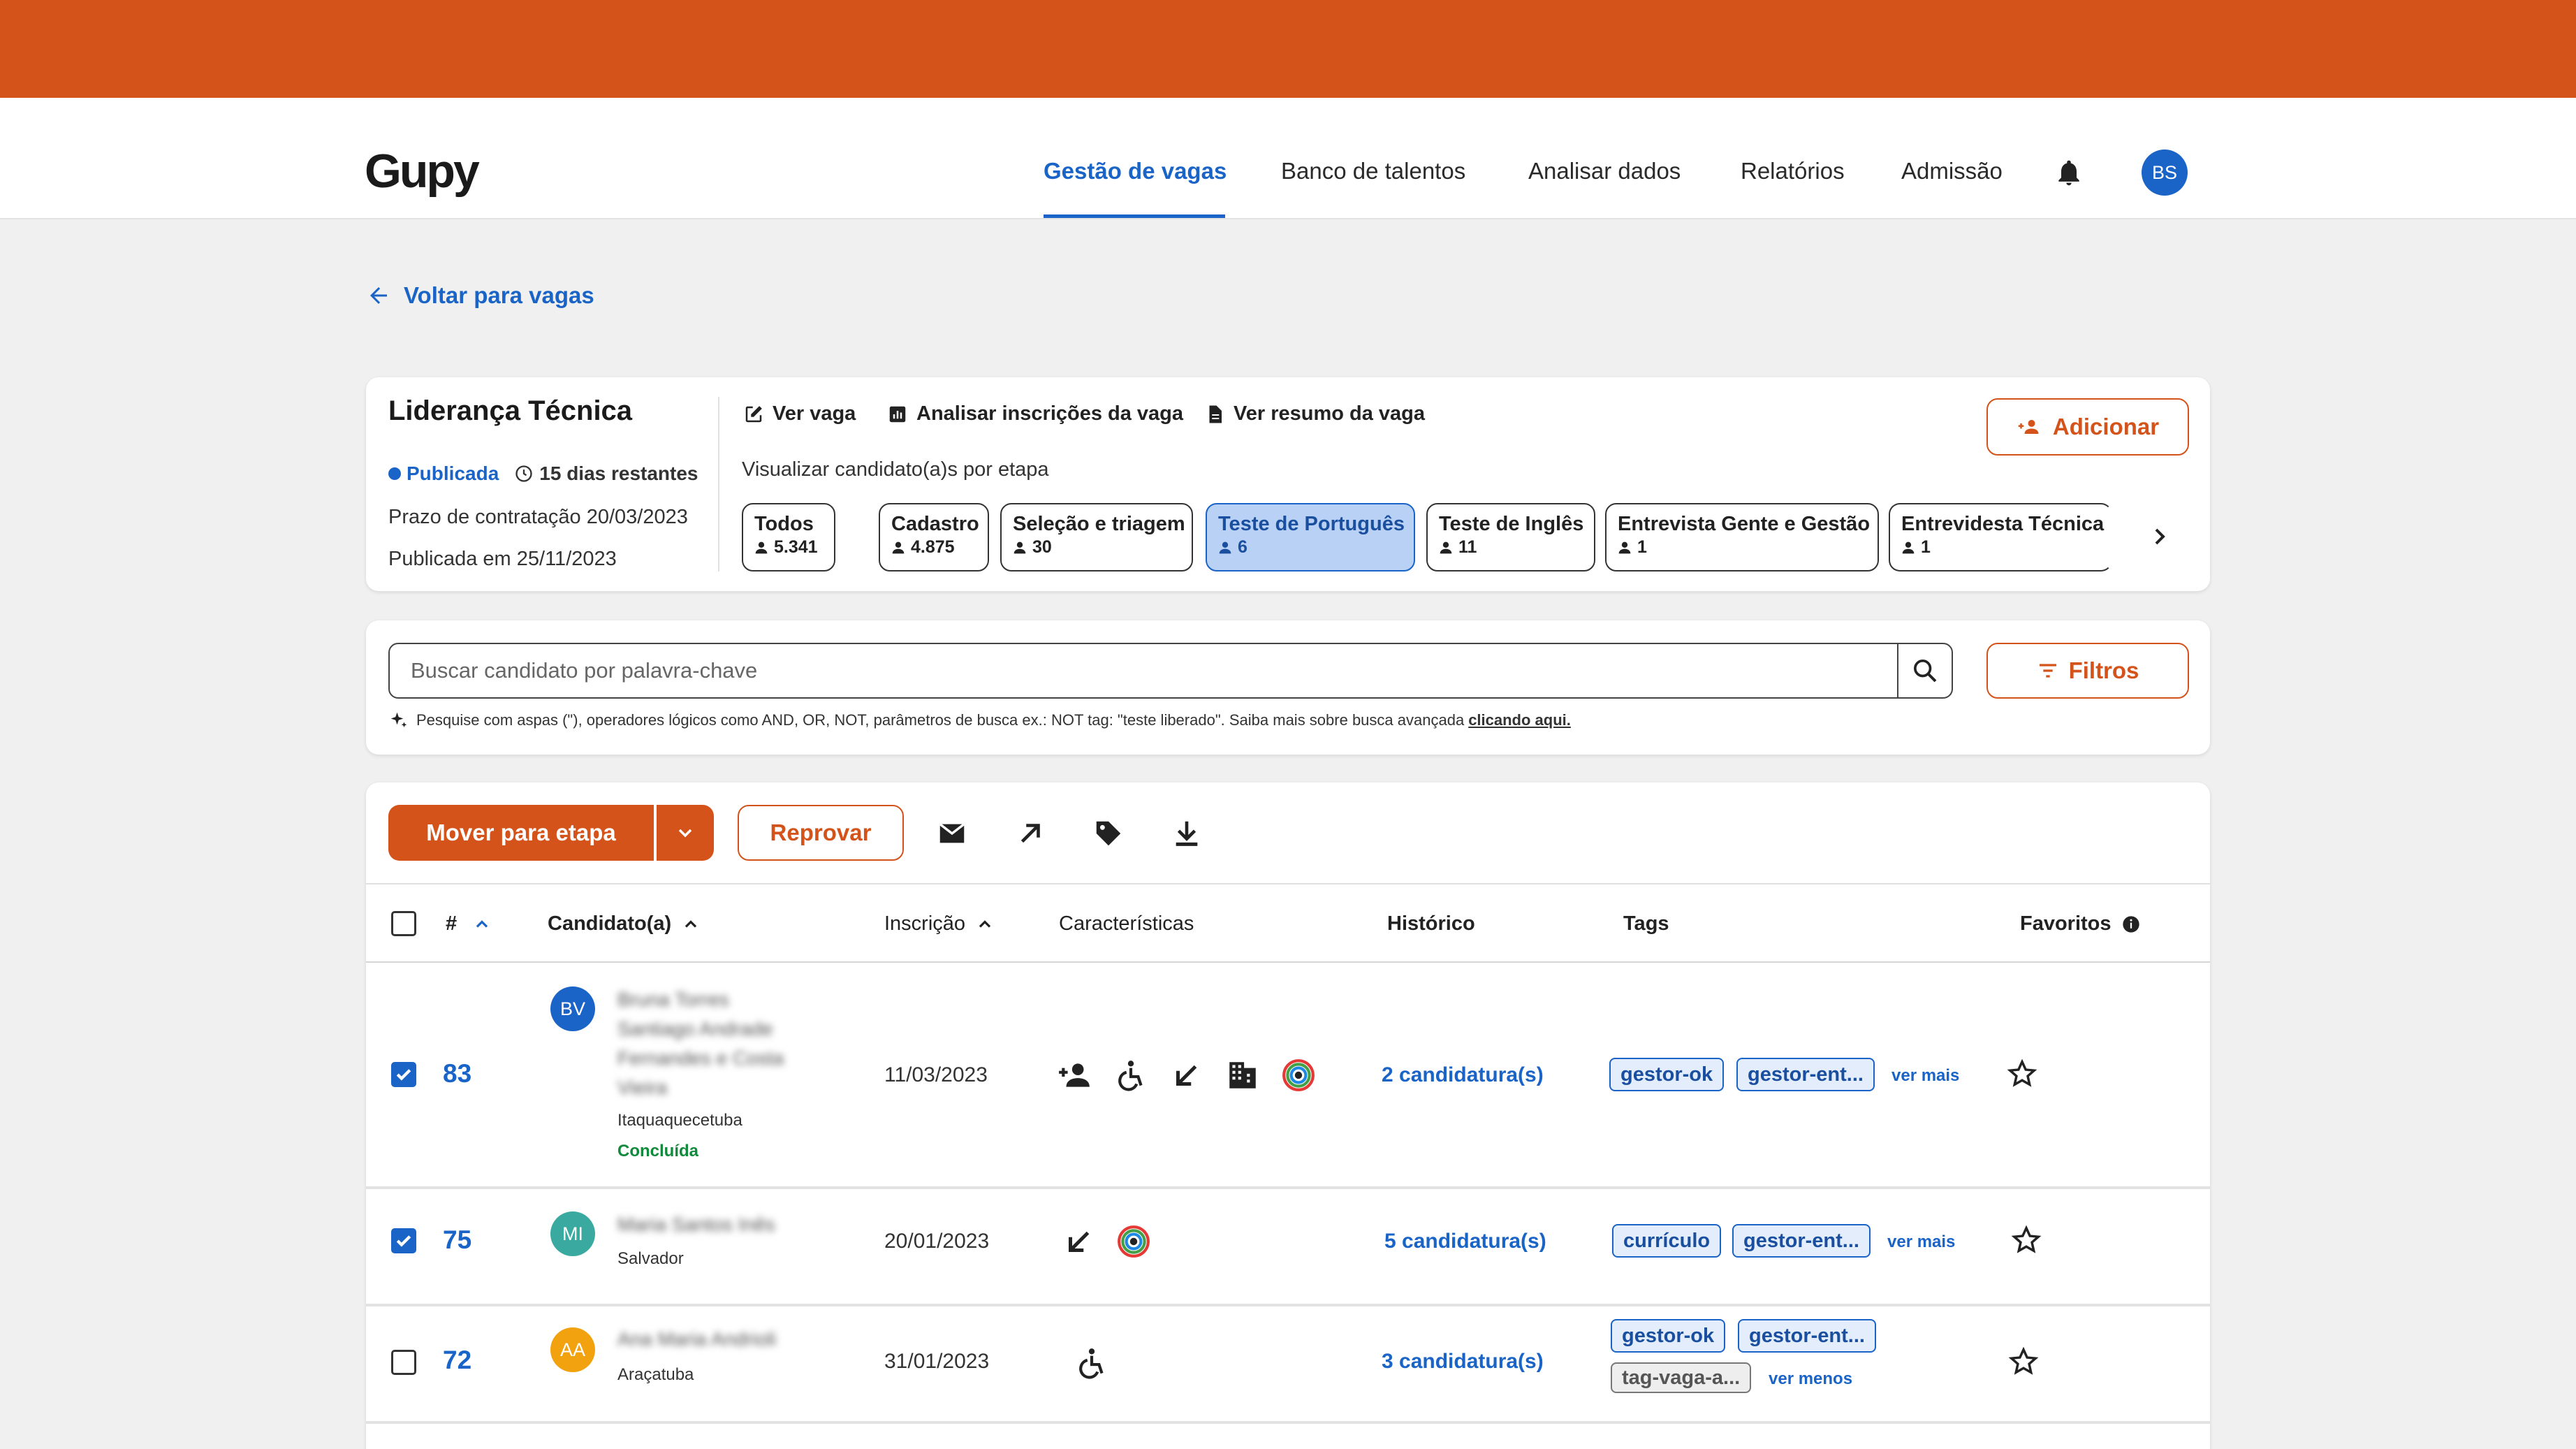 The height and width of the screenshot is (1449, 2576). I want to click on row-number: 75, so click(457, 1240).